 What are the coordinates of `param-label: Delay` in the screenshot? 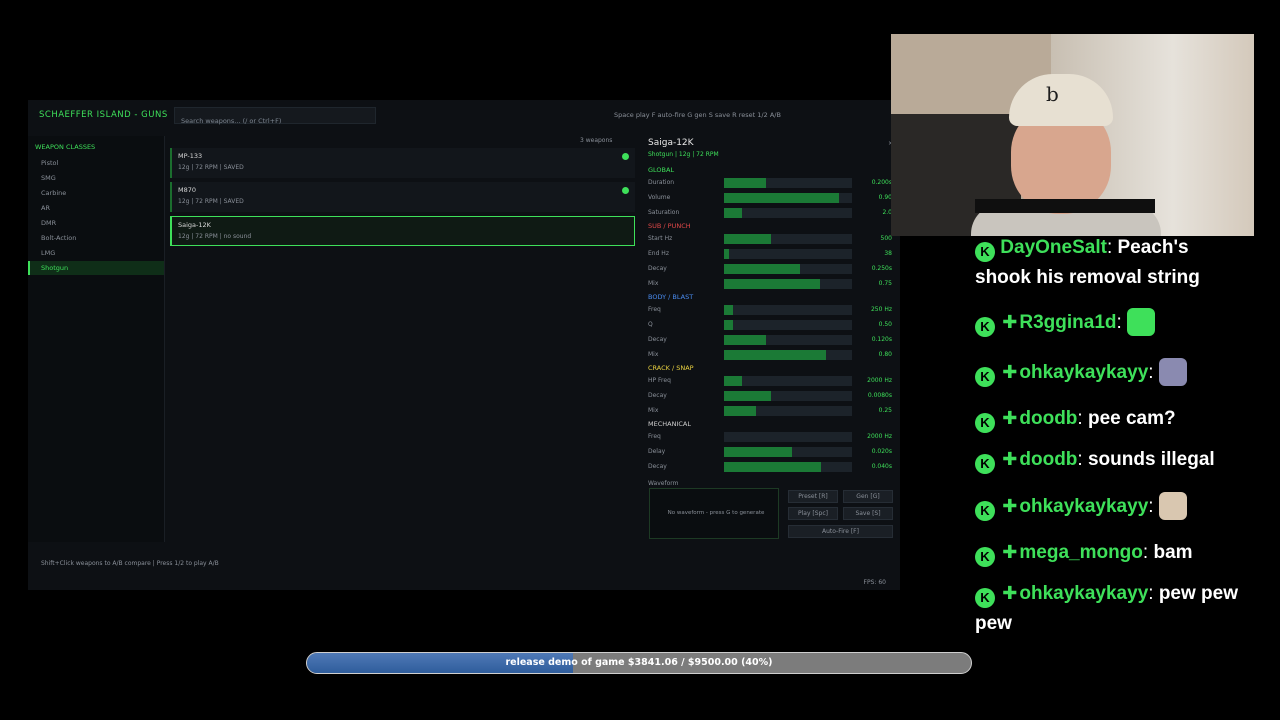 It's located at (657, 451).